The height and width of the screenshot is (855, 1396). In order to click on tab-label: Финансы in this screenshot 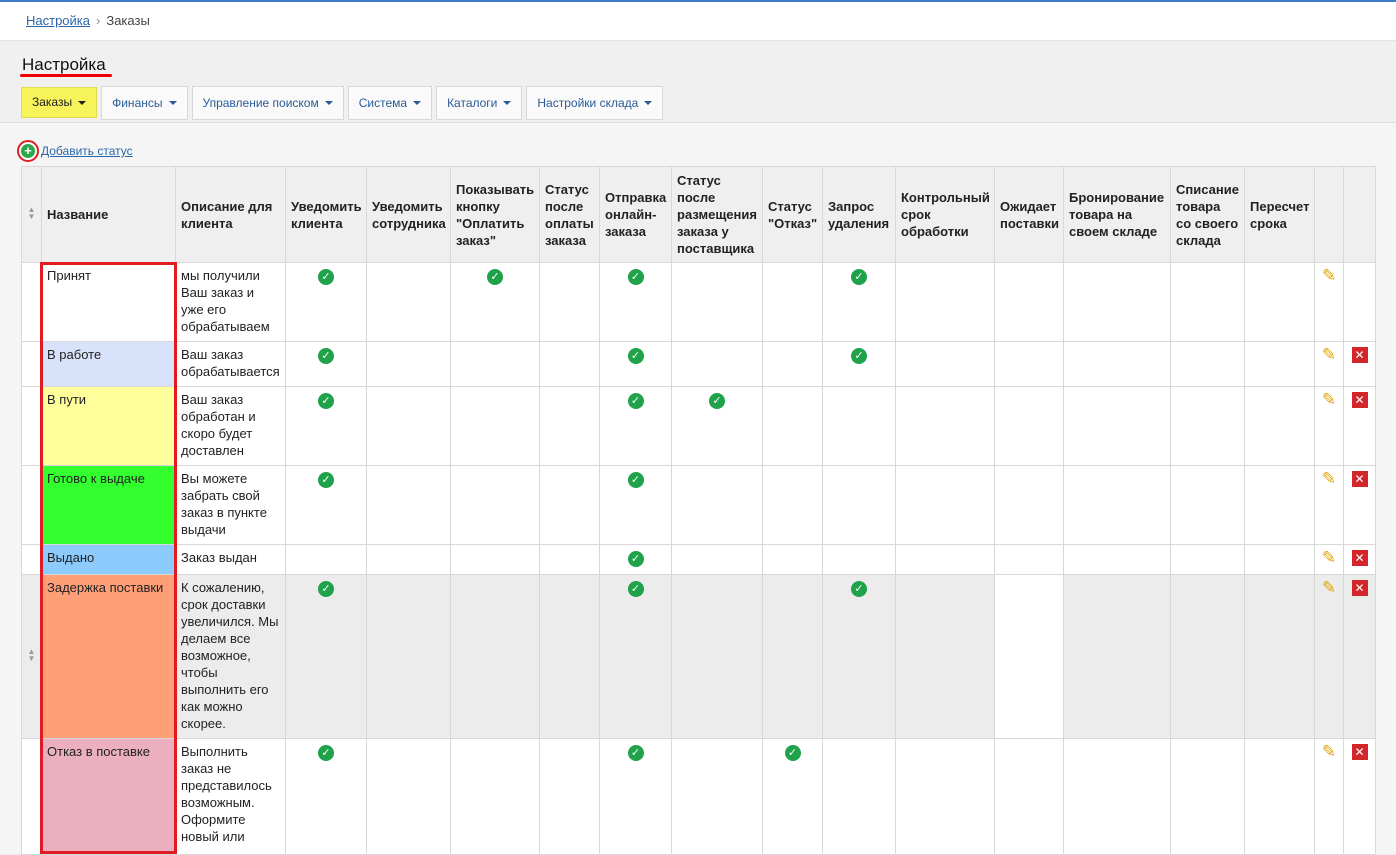, I will do `click(137, 102)`.